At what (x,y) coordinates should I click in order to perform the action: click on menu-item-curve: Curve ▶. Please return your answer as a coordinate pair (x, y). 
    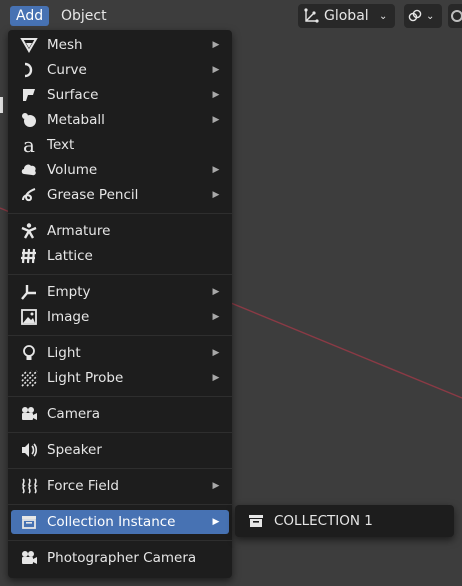
    Looking at the image, I should click on (120, 70).